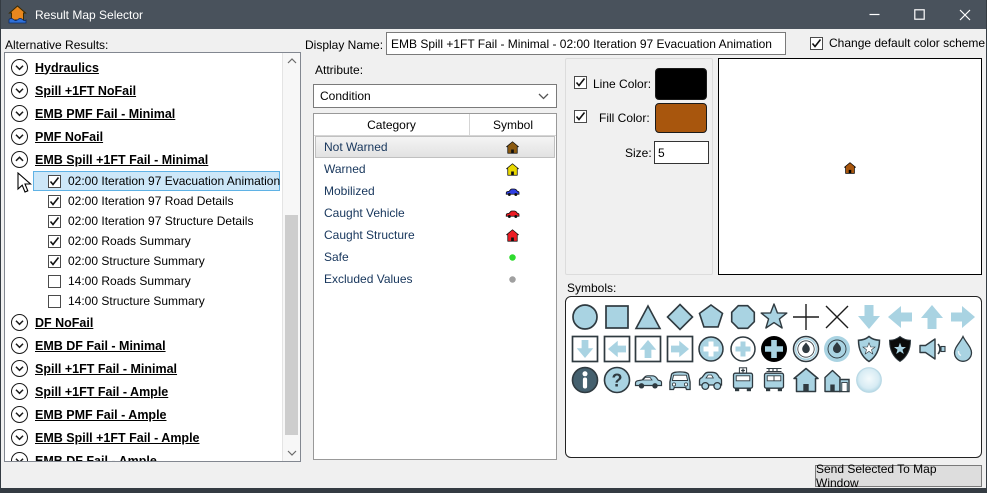 The width and height of the screenshot is (987, 493). I want to click on attribute-dropdown: Condition, so click(435, 96).